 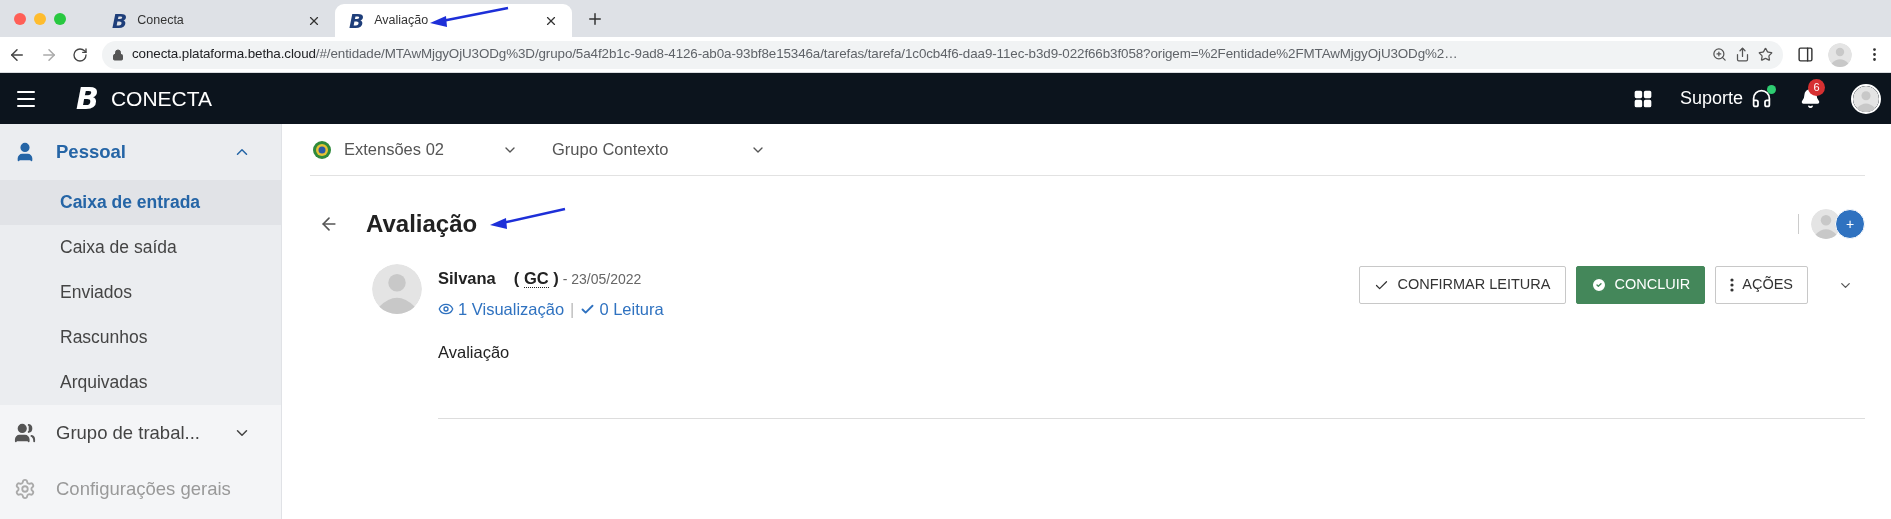 I want to click on tab-title: Avaliação, so click(x=401, y=21).